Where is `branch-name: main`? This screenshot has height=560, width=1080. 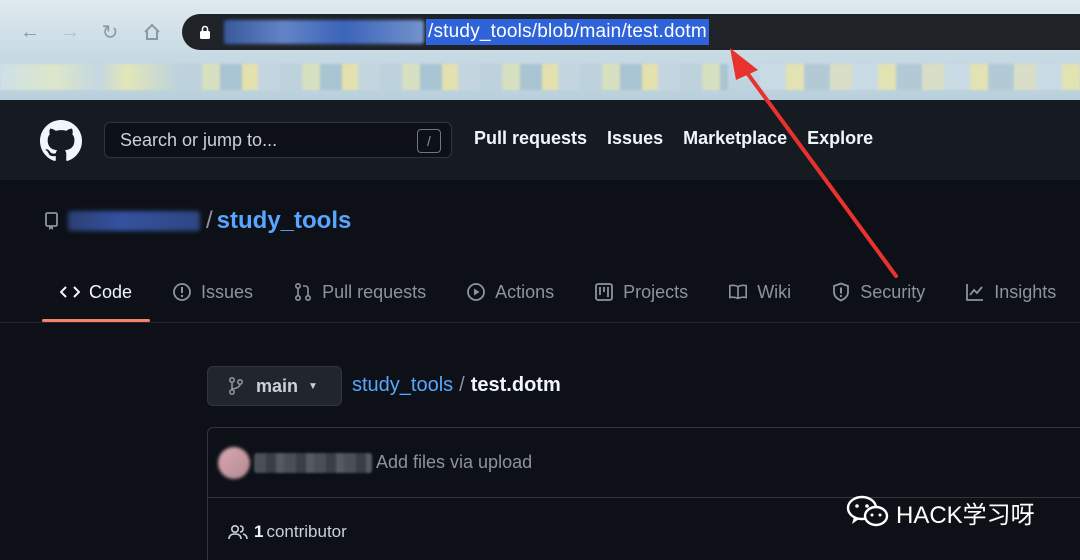 branch-name: main is located at coordinates (277, 385).